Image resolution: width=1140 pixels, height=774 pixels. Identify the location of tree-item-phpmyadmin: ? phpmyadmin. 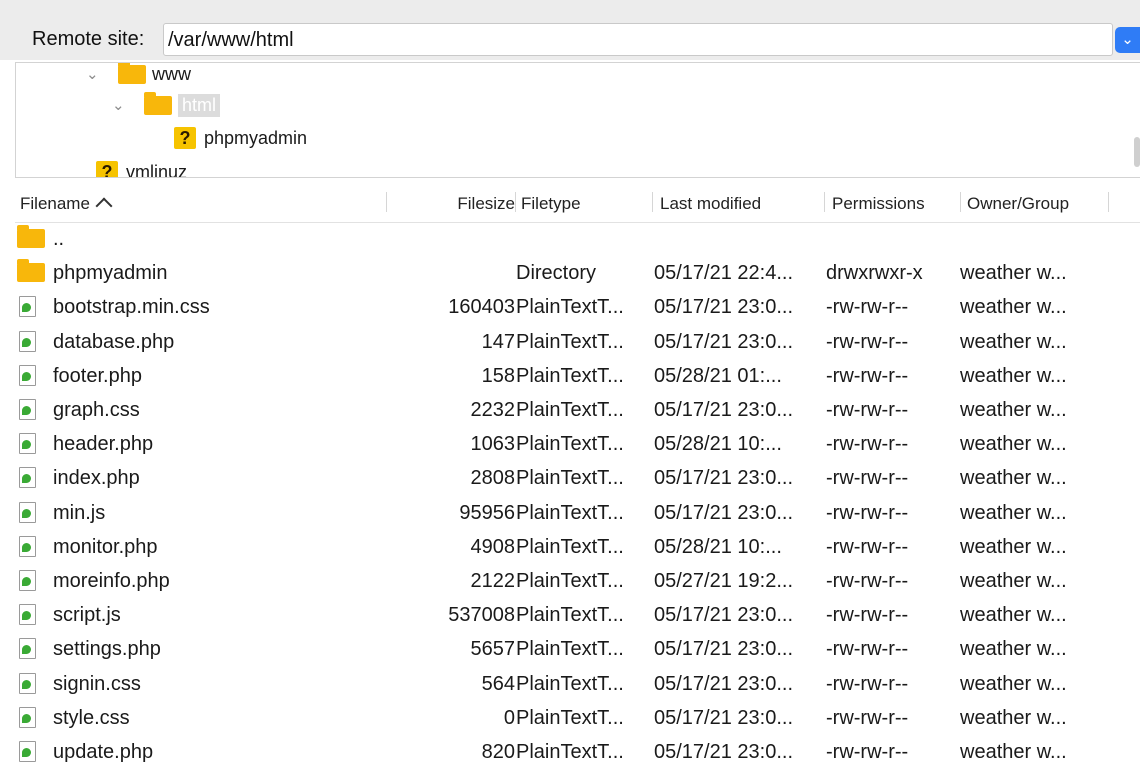
(240, 138).